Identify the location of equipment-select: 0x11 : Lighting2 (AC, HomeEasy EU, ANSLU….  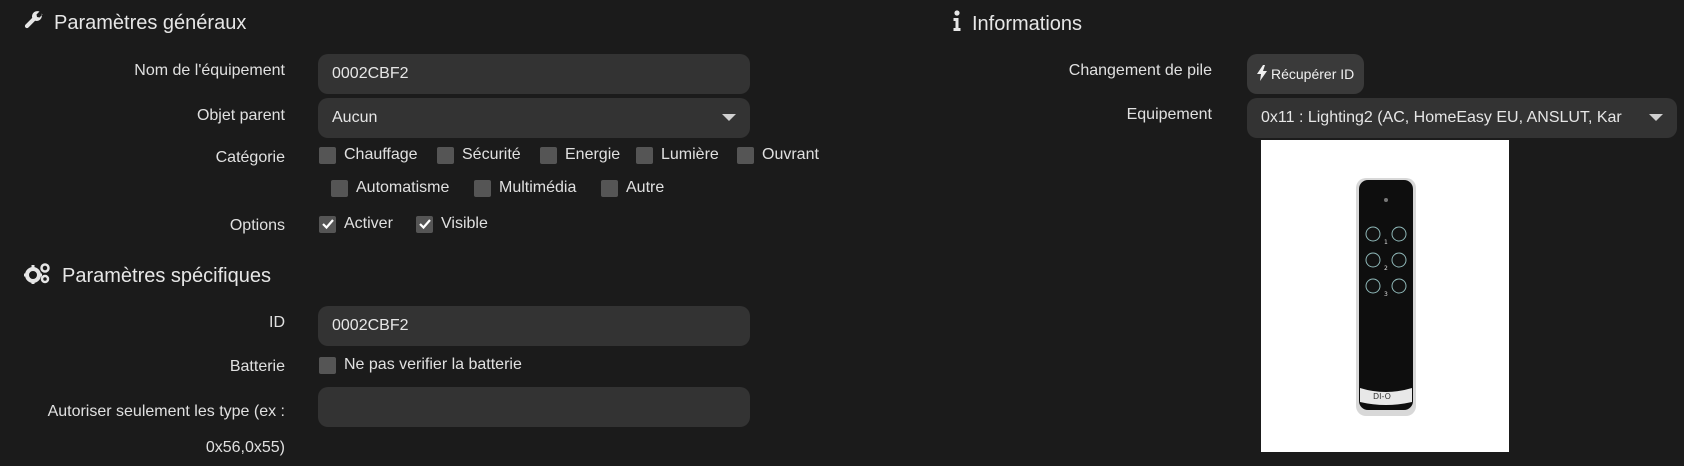
(1462, 118).